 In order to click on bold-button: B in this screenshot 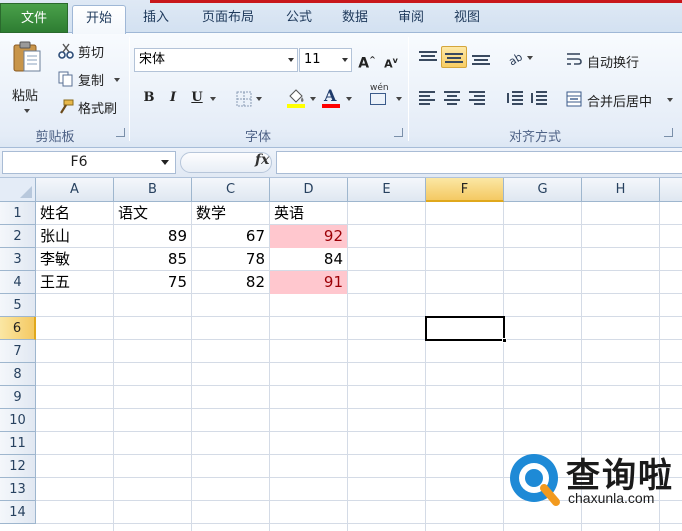, I will do `click(149, 98)`.